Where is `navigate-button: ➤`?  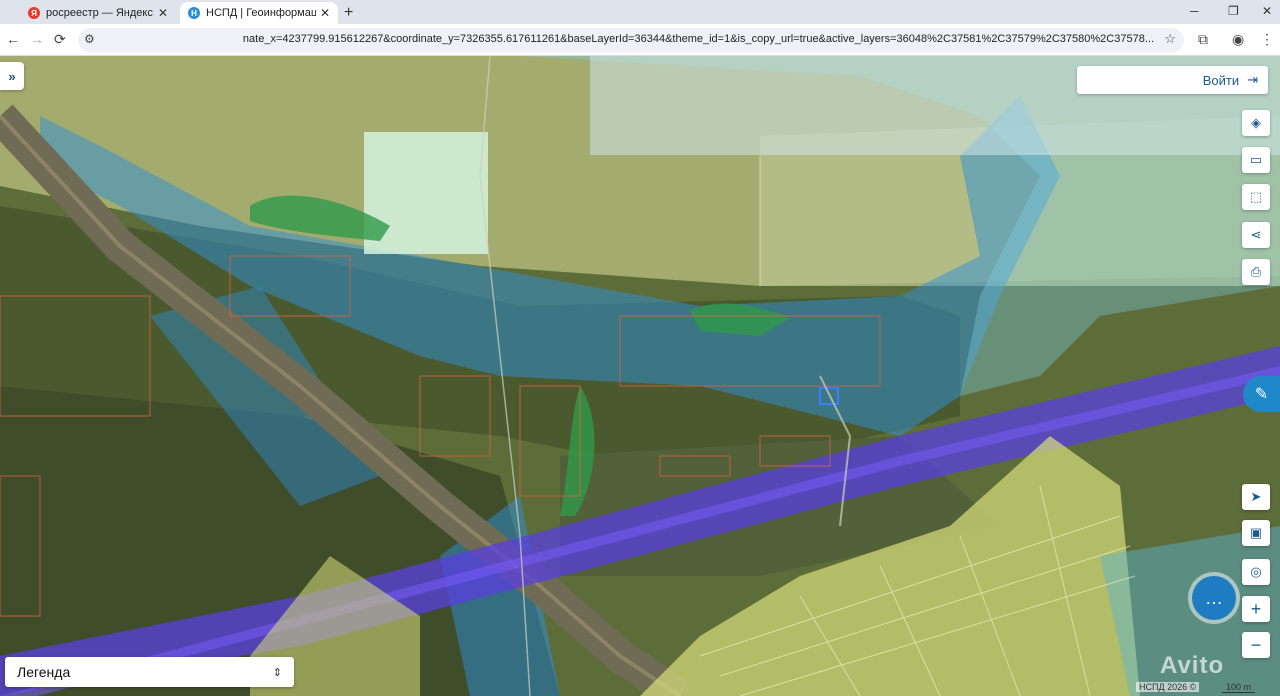
navigate-button: ➤ is located at coordinates (1256, 497).